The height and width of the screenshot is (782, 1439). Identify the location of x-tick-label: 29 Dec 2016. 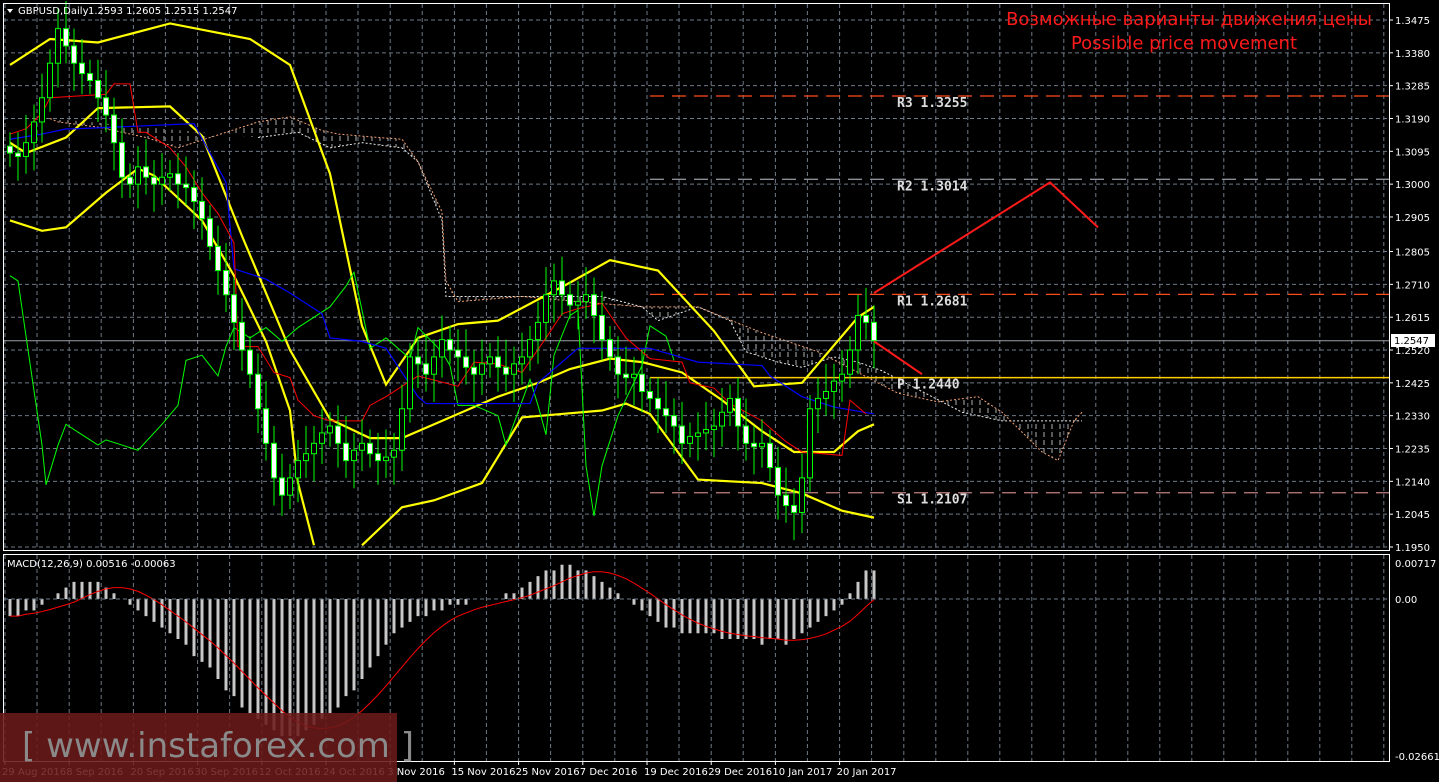
(740, 772).